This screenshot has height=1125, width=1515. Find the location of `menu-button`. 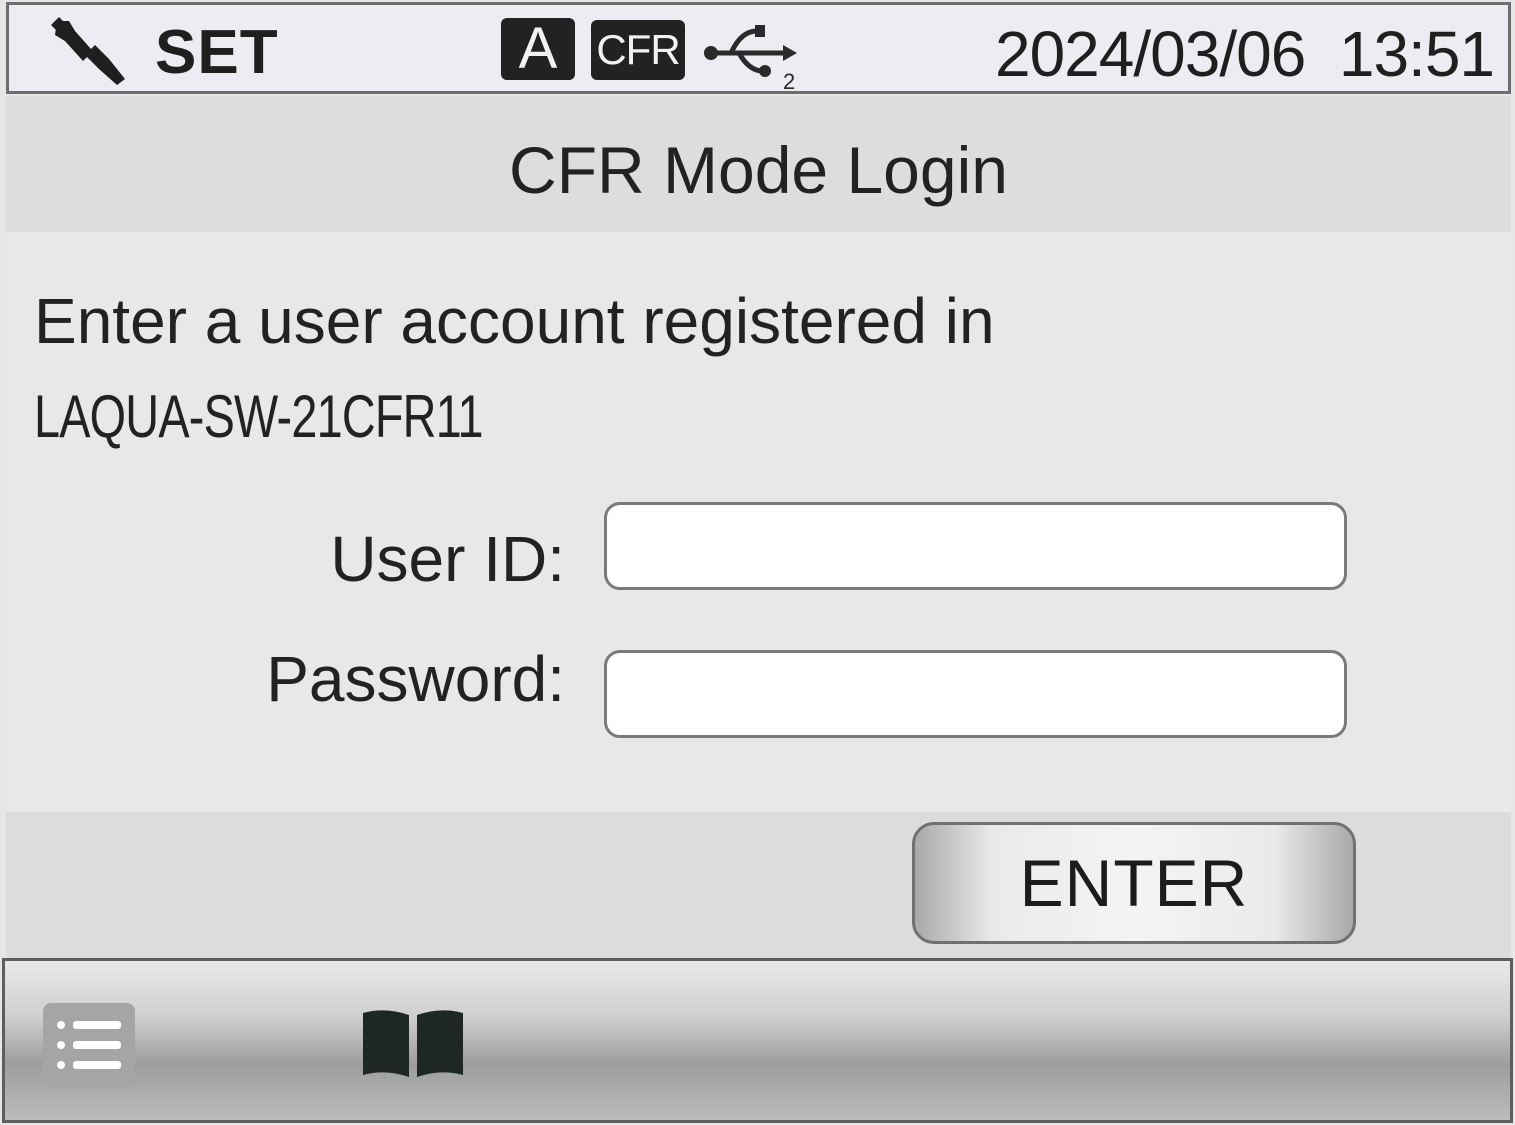

menu-button is located at coordinates (89, 1045).